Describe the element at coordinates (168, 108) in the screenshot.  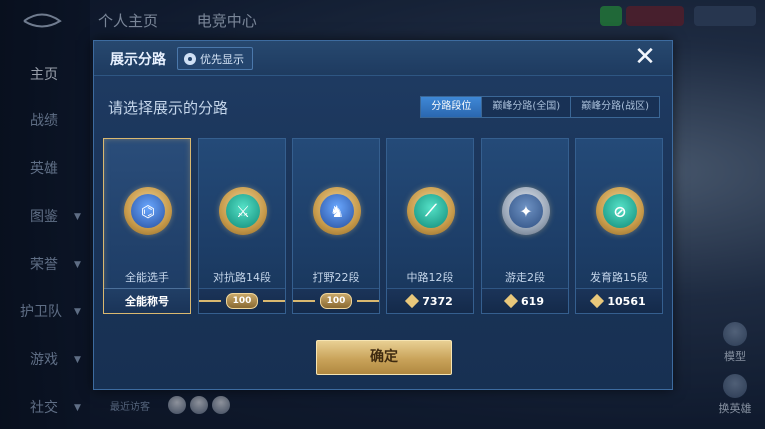
I see `select-prompt: 请选择展示的分路` at that location.